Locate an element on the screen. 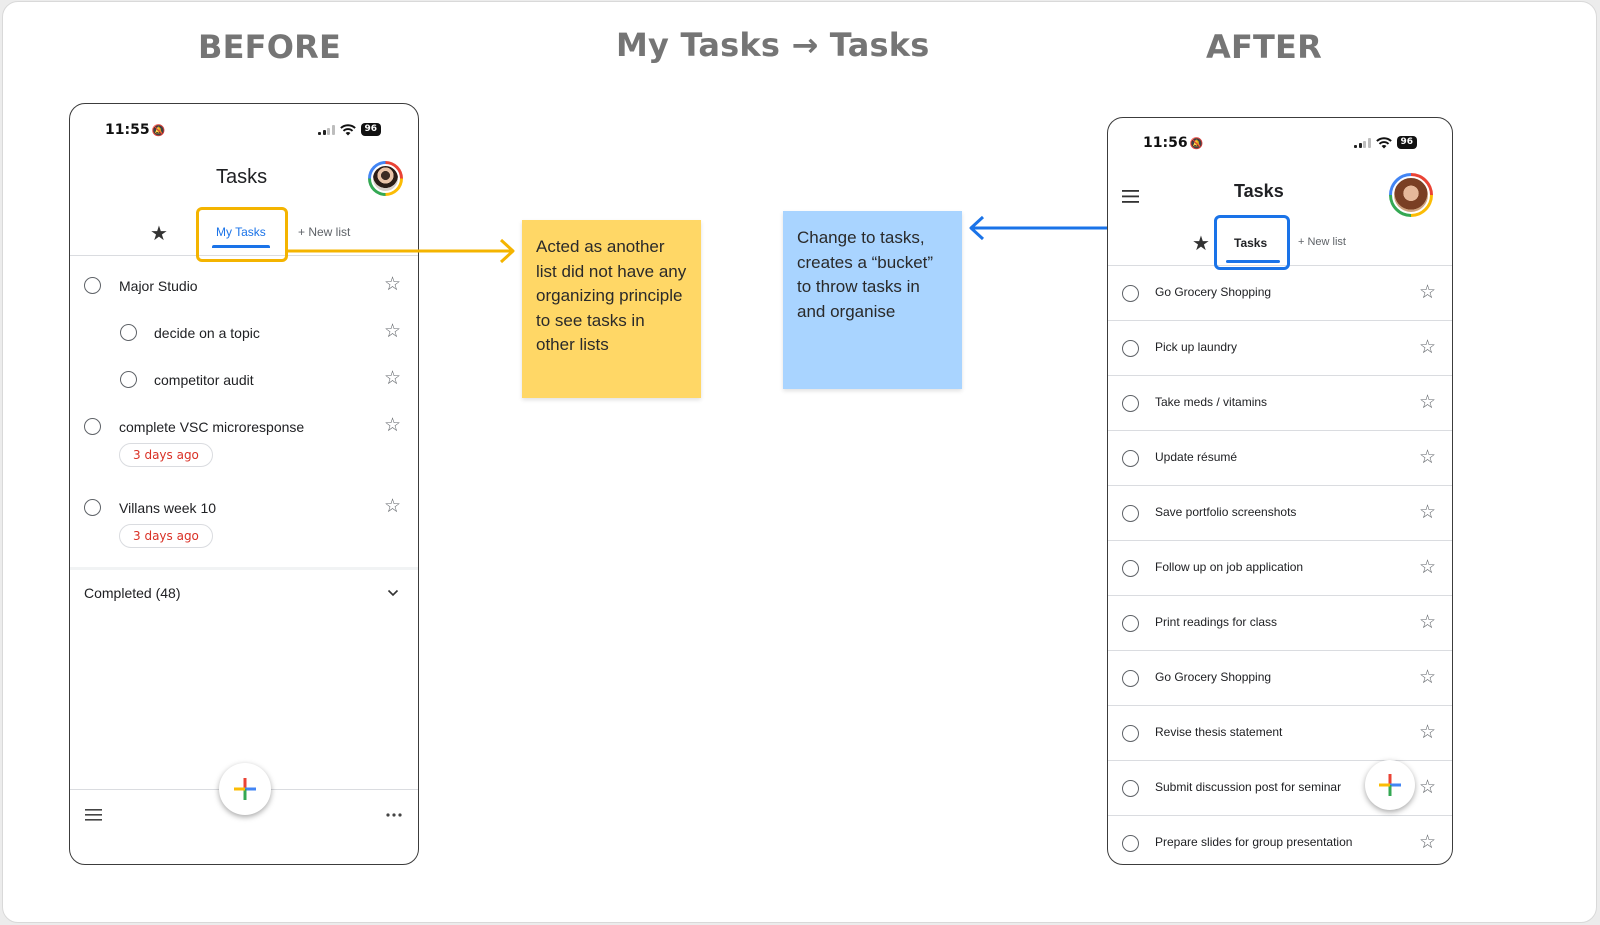  task-row: Prepare slides for group presentation ☆ is located at coordinates (1280, 839).